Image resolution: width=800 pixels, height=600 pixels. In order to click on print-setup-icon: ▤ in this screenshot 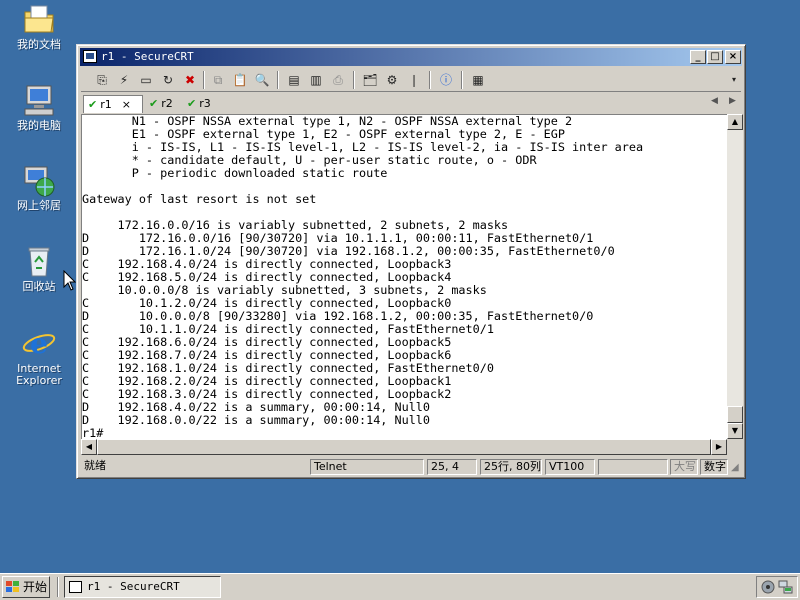, I will do `click(294, 80)`.